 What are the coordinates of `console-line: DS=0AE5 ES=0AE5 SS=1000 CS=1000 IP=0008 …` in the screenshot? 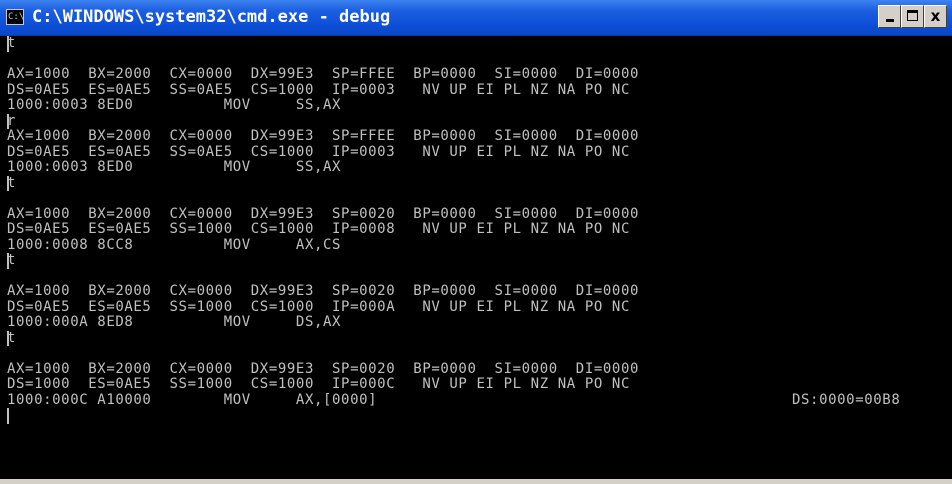 It's located at (318, 229).